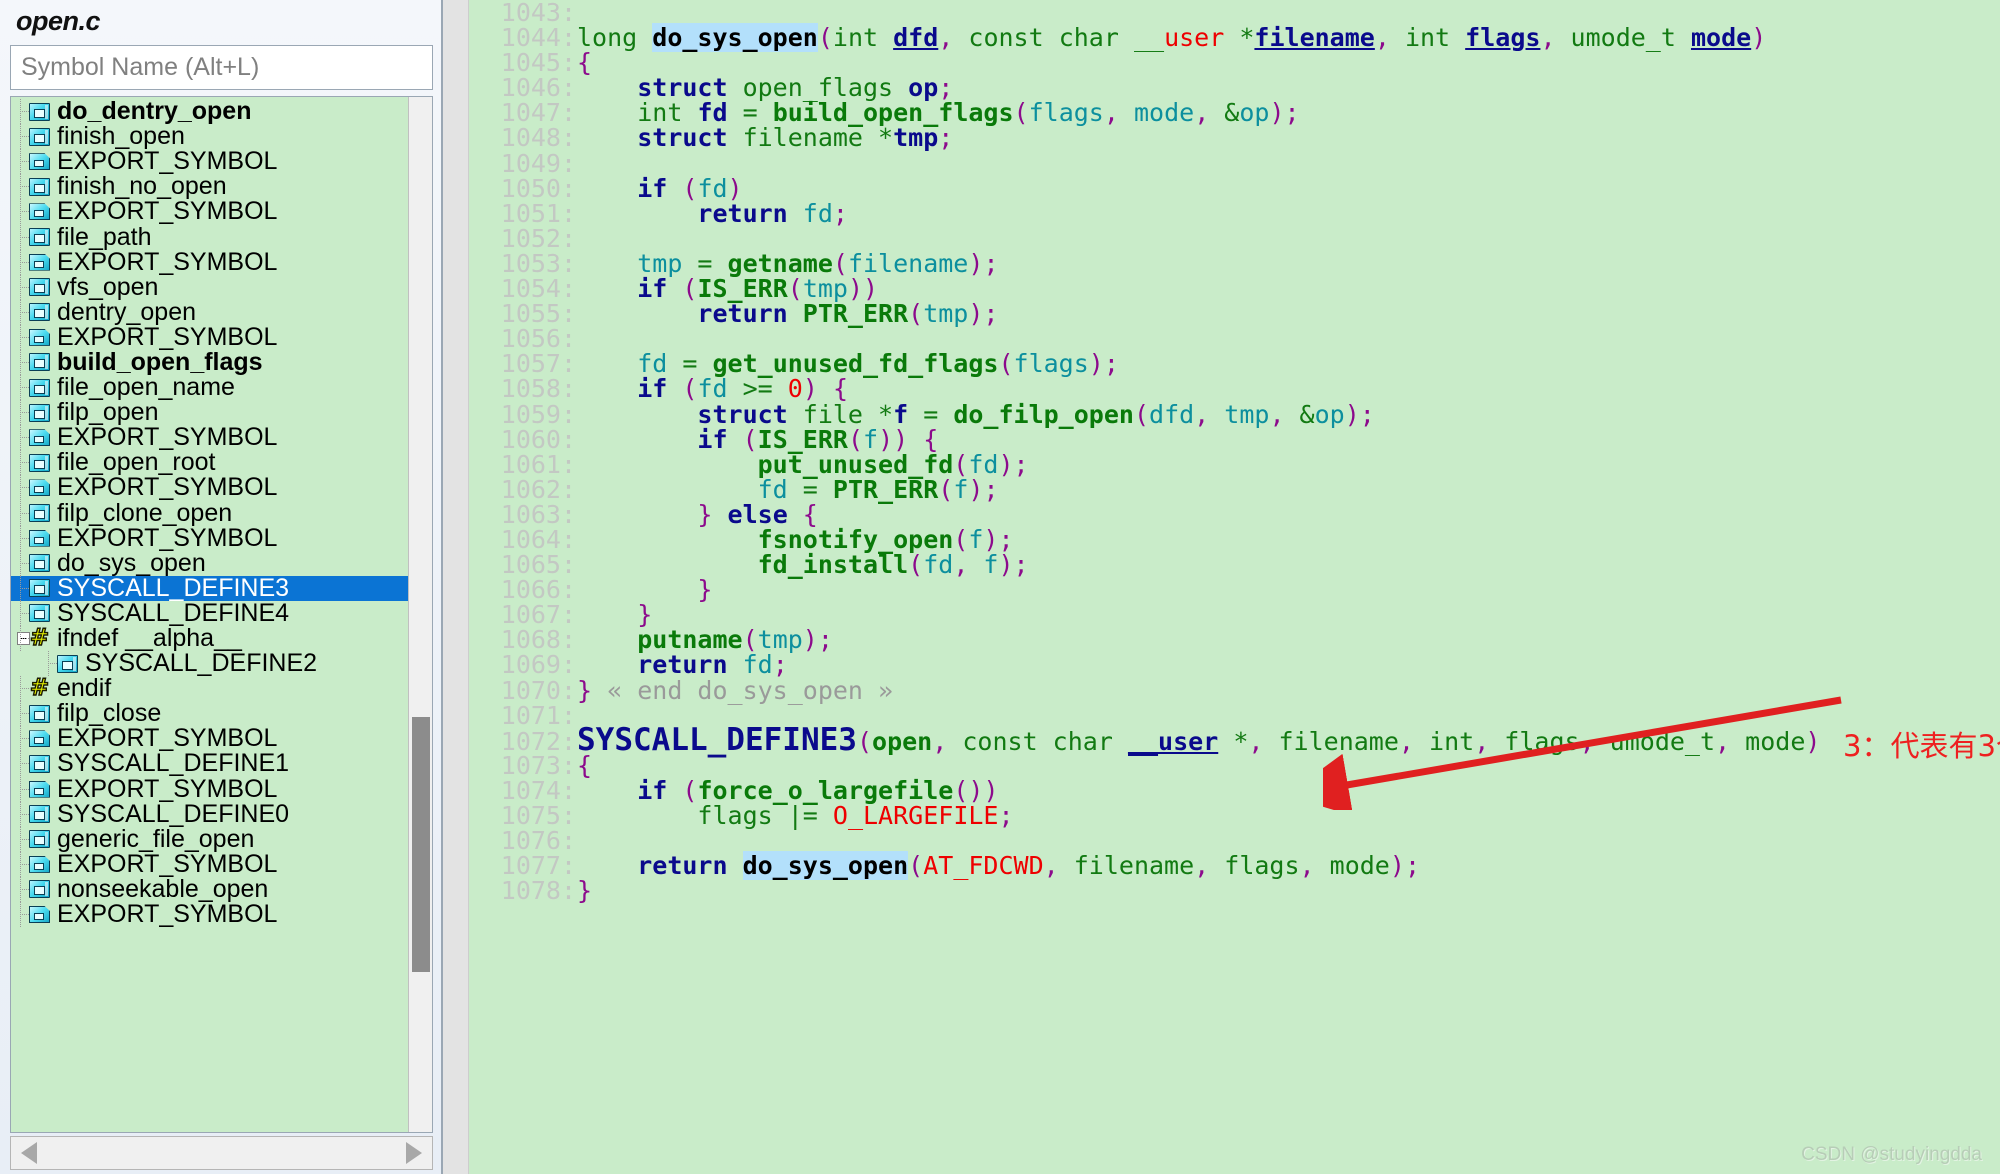 This screenshot has height=1174, width=2000. I want to click on code-line: 1069: return fd;, so click(1234, 664).